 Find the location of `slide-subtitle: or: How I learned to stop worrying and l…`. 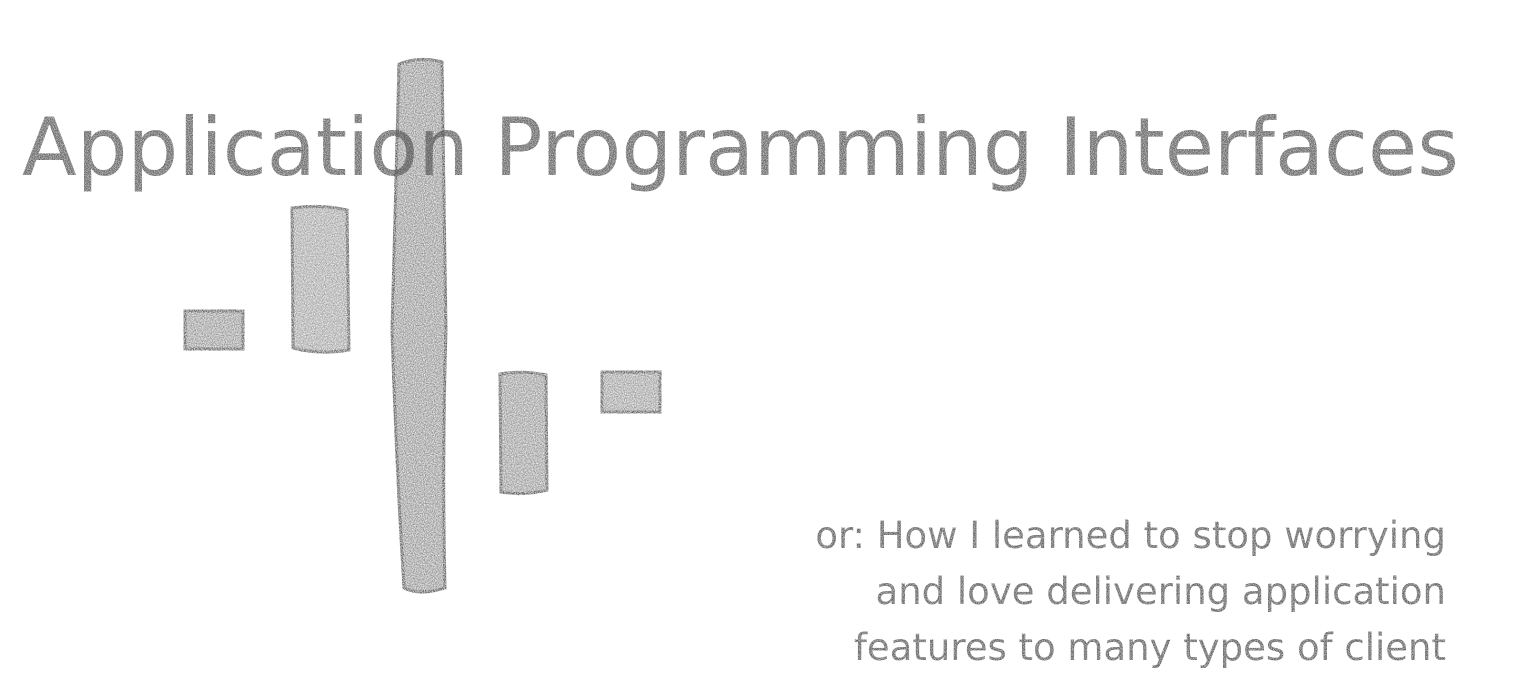

slide-subtitle: or: How I learned to stop worrying and l… is located at coordinates (1086, 592).